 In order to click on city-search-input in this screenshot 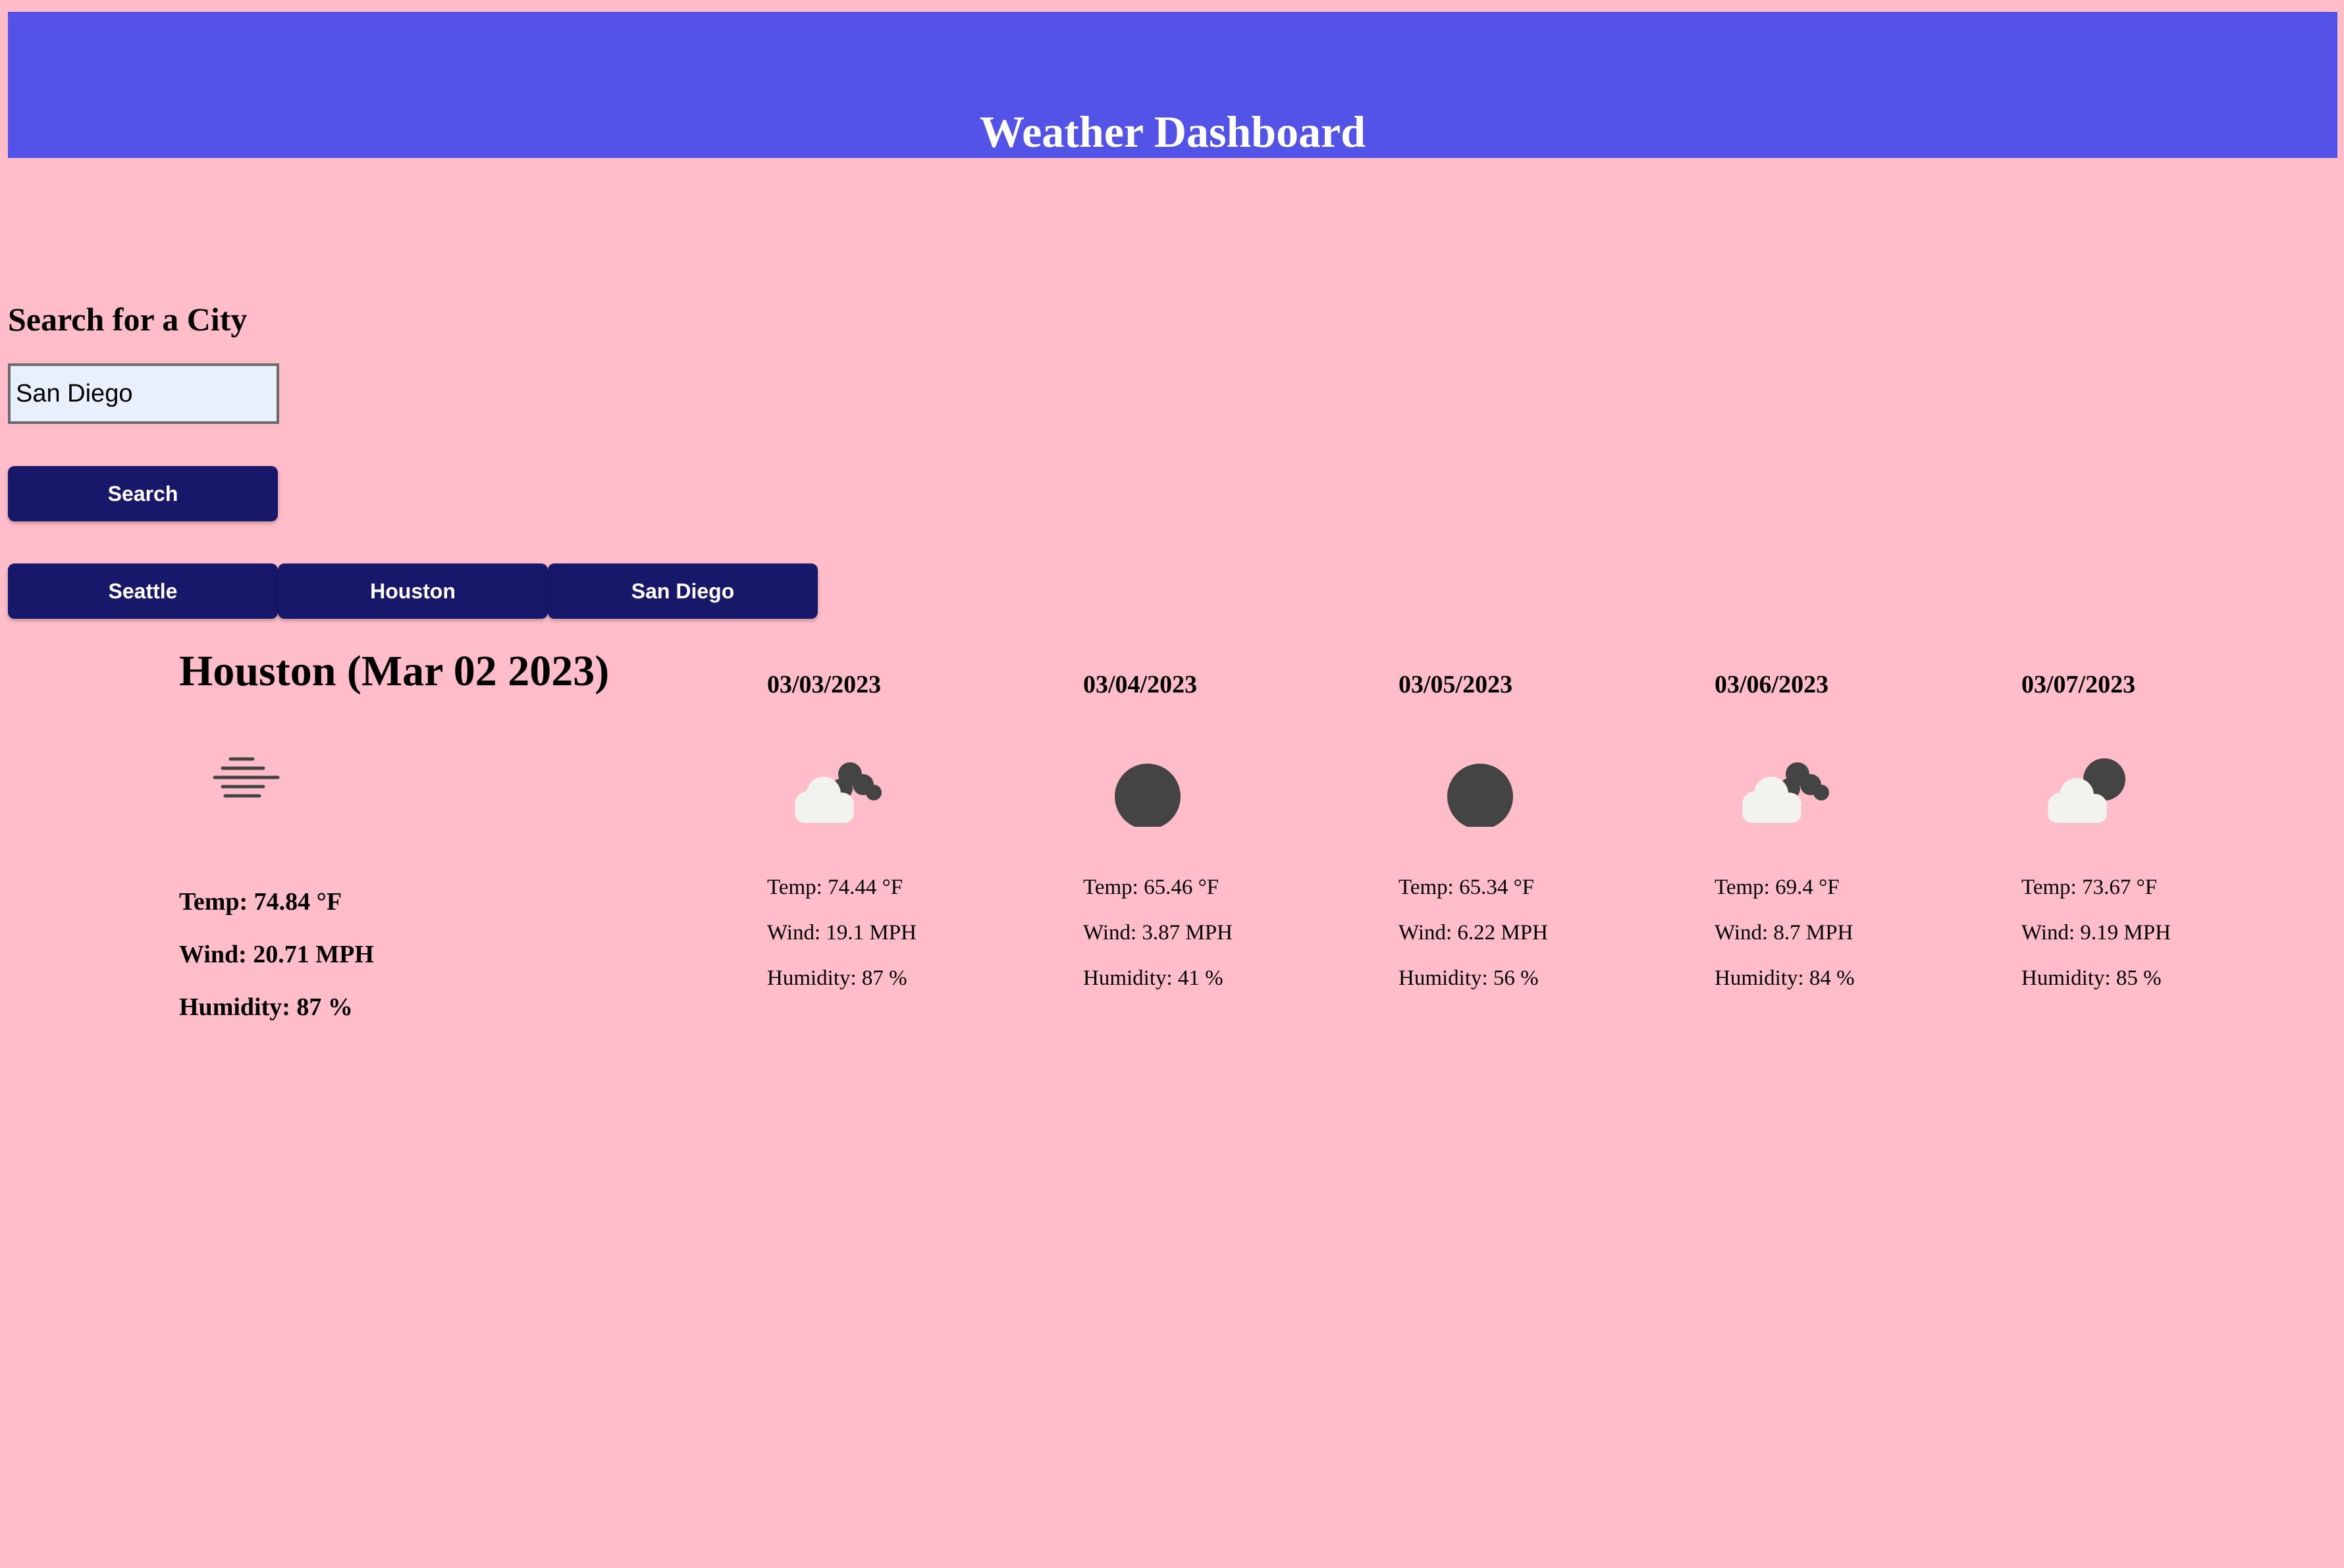, I will do `click(143, 394)`.